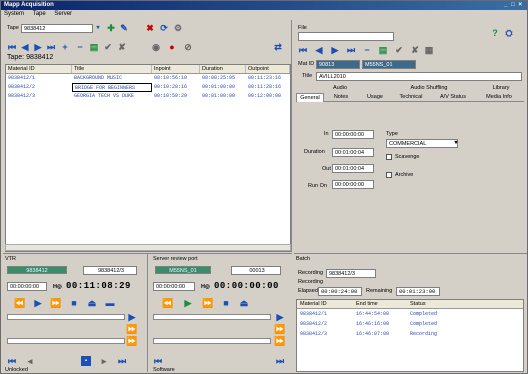 Image resolution: width=528 pixels, height=374 pixels. What do you see at coordinates (74, 303) in the screenshot?
I see `vtr-stop-icon: ■` at bounding box center [74, 303].